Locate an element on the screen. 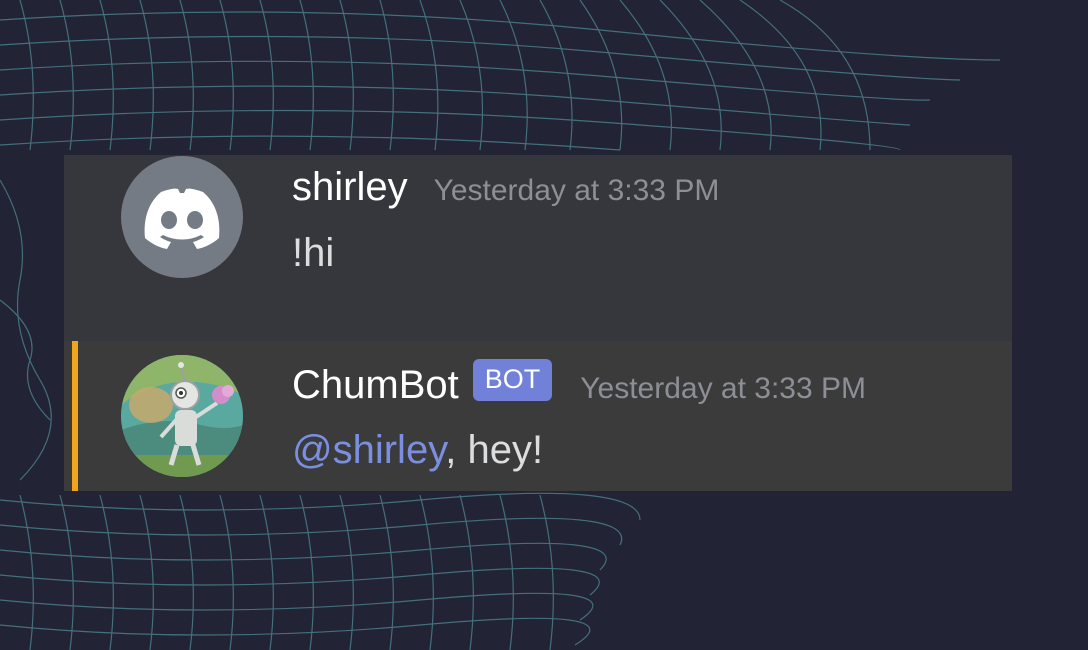  message-content: @shirley, hey! is located at coordinates (417, 450).